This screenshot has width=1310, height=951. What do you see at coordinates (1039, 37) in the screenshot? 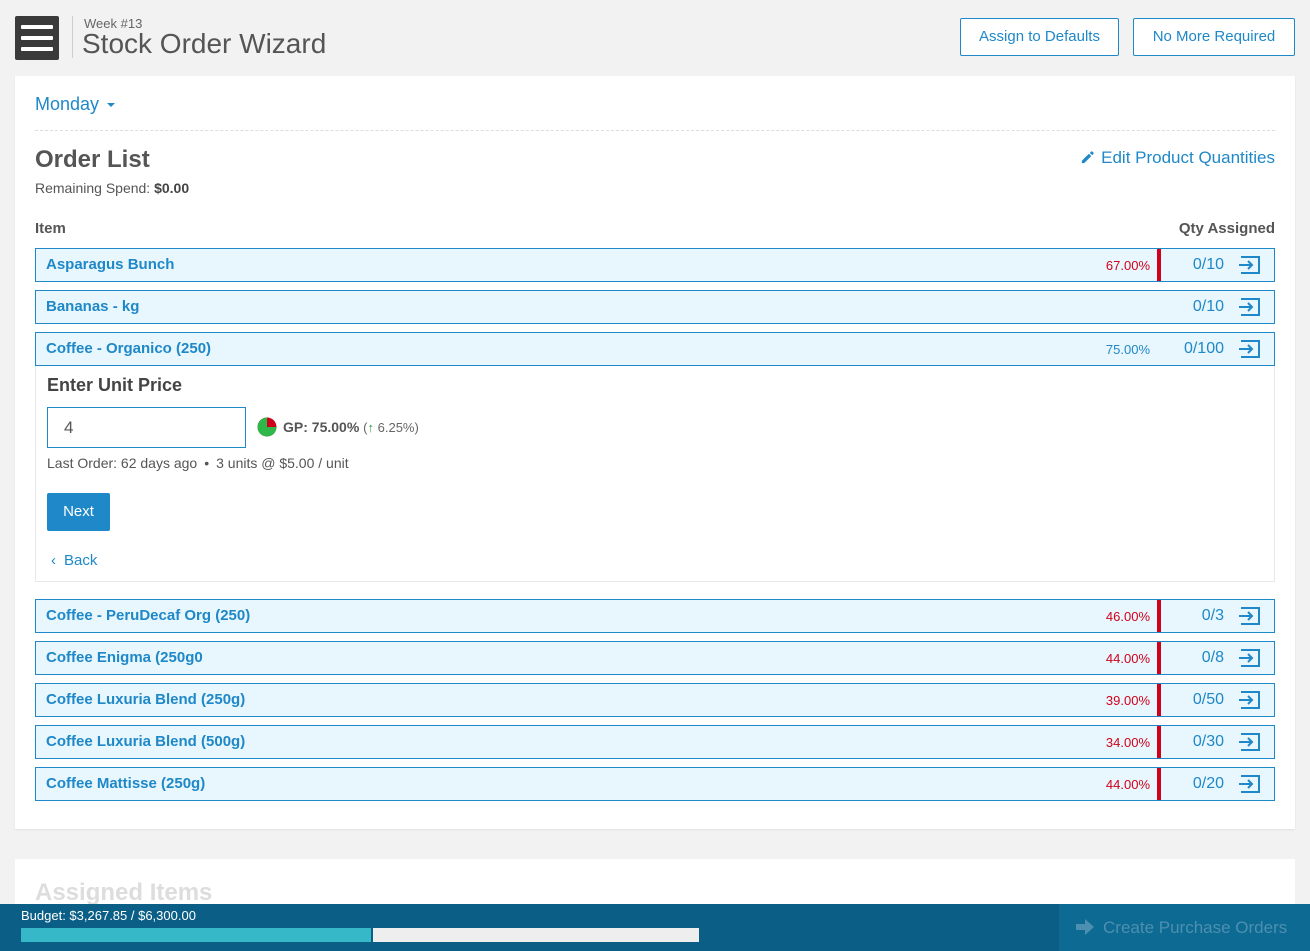
I see `assign-to-defaults-button: Assign to Defaults` at bounding box center [1039, 37].